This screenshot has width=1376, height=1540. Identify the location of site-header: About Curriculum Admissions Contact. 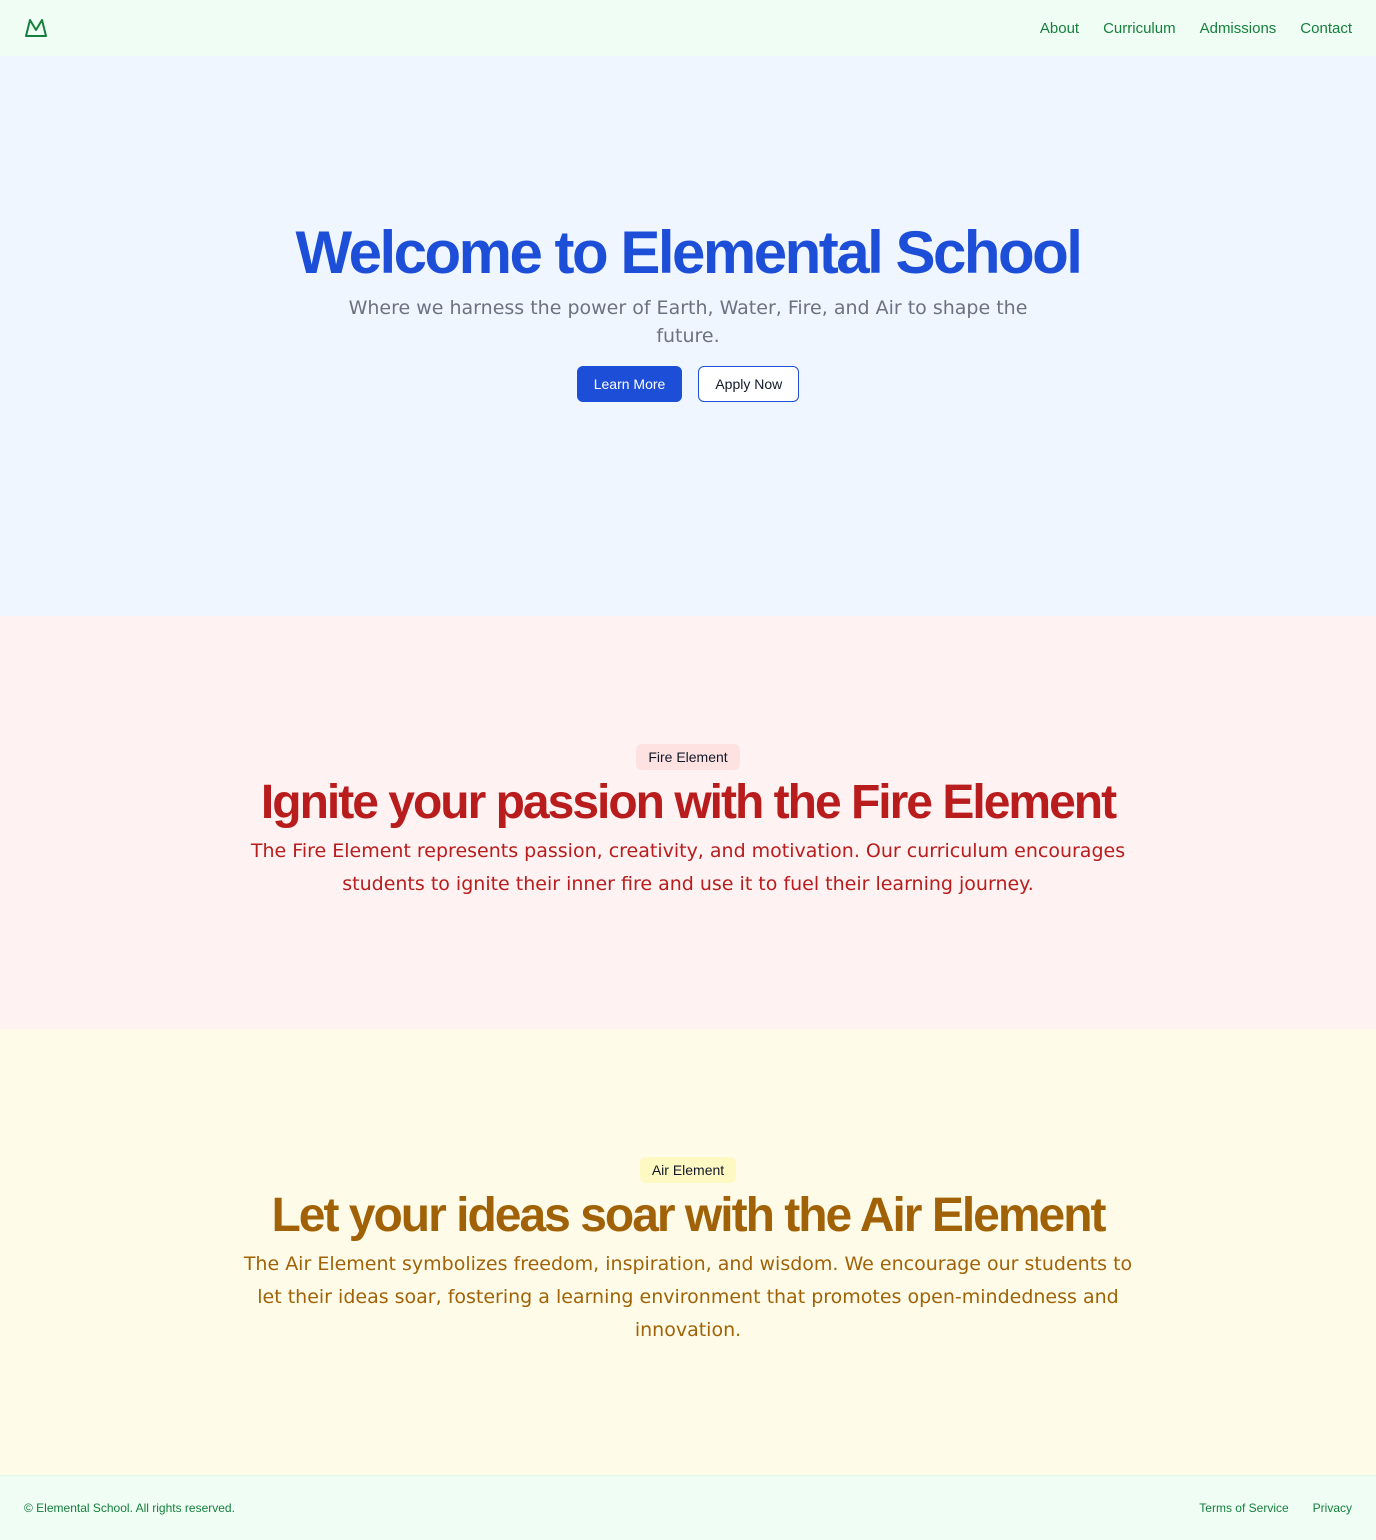
(688, 28).